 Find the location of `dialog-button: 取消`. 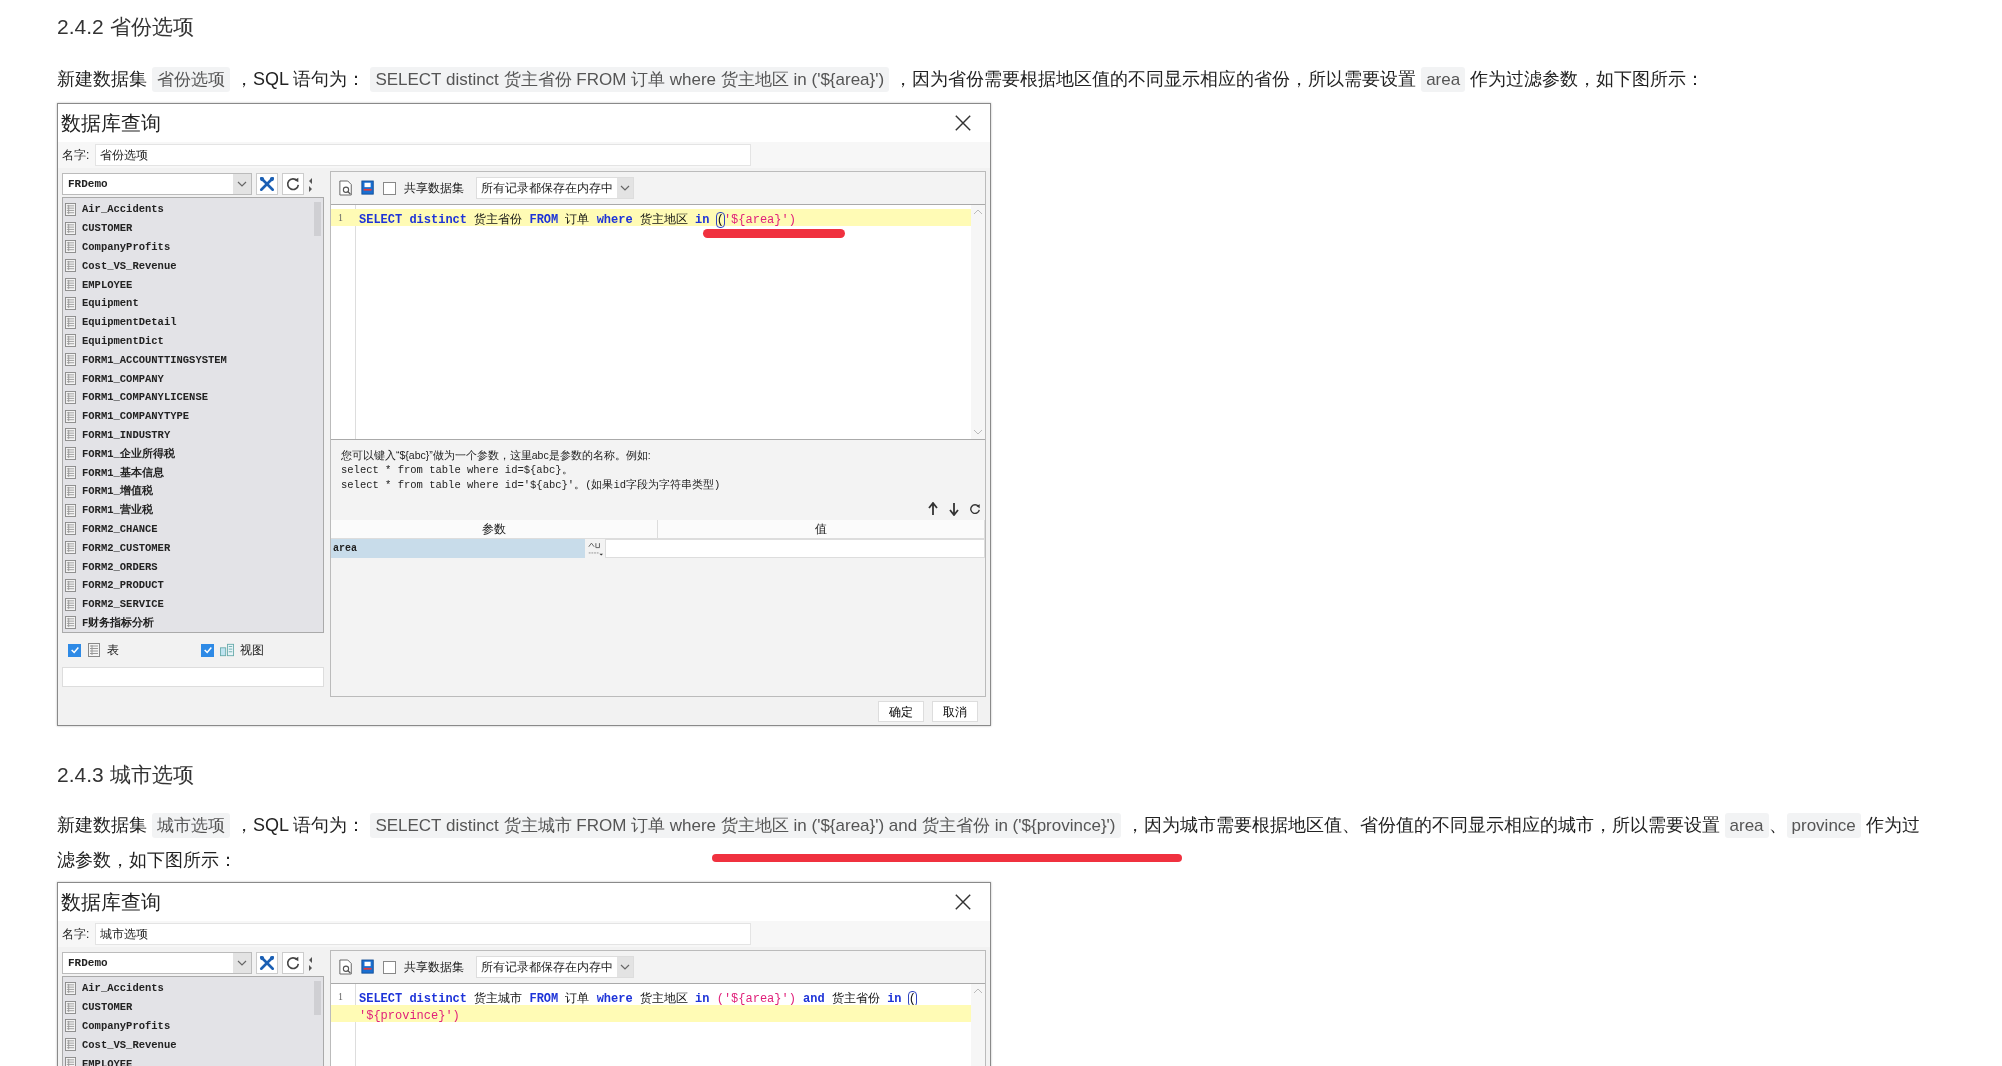

dialog-button: 取消 is located at coordinates (955, 711).